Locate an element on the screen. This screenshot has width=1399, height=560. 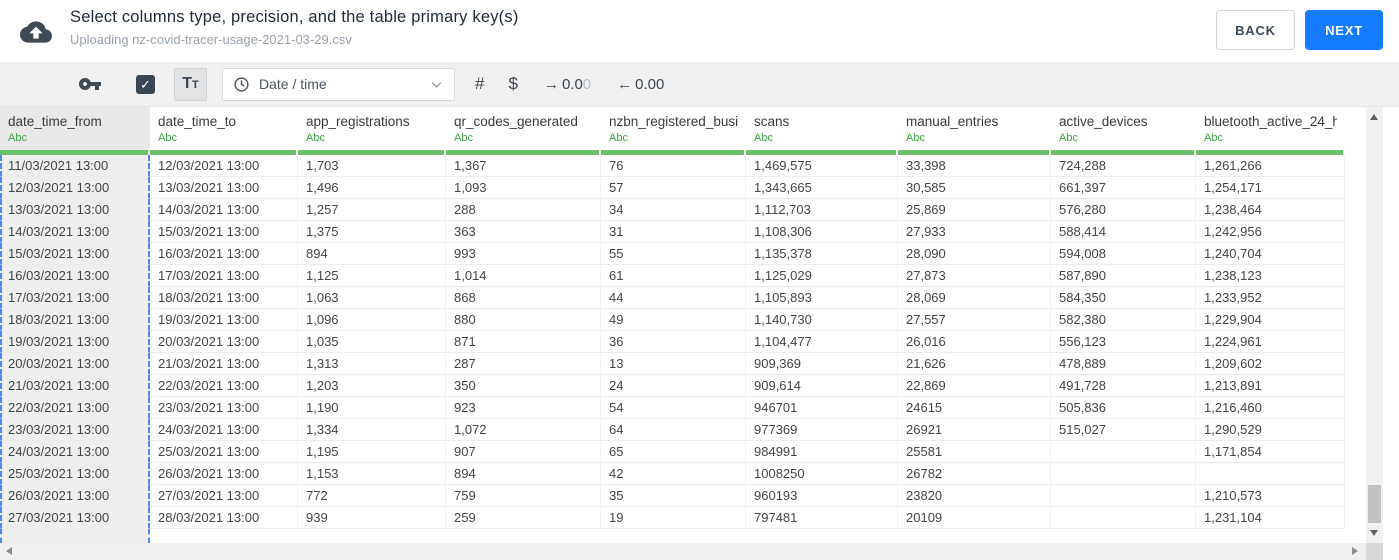
table-cell: 1,195 is located at coordinates (372, 452).